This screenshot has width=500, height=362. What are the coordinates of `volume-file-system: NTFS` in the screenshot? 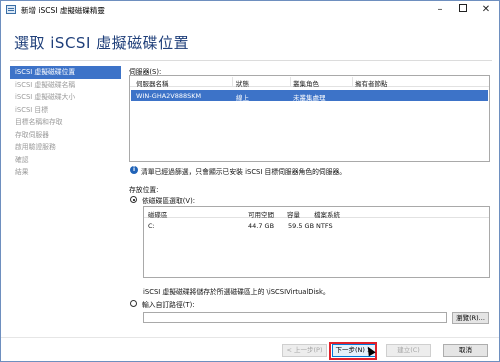 It's located at (324, 226).